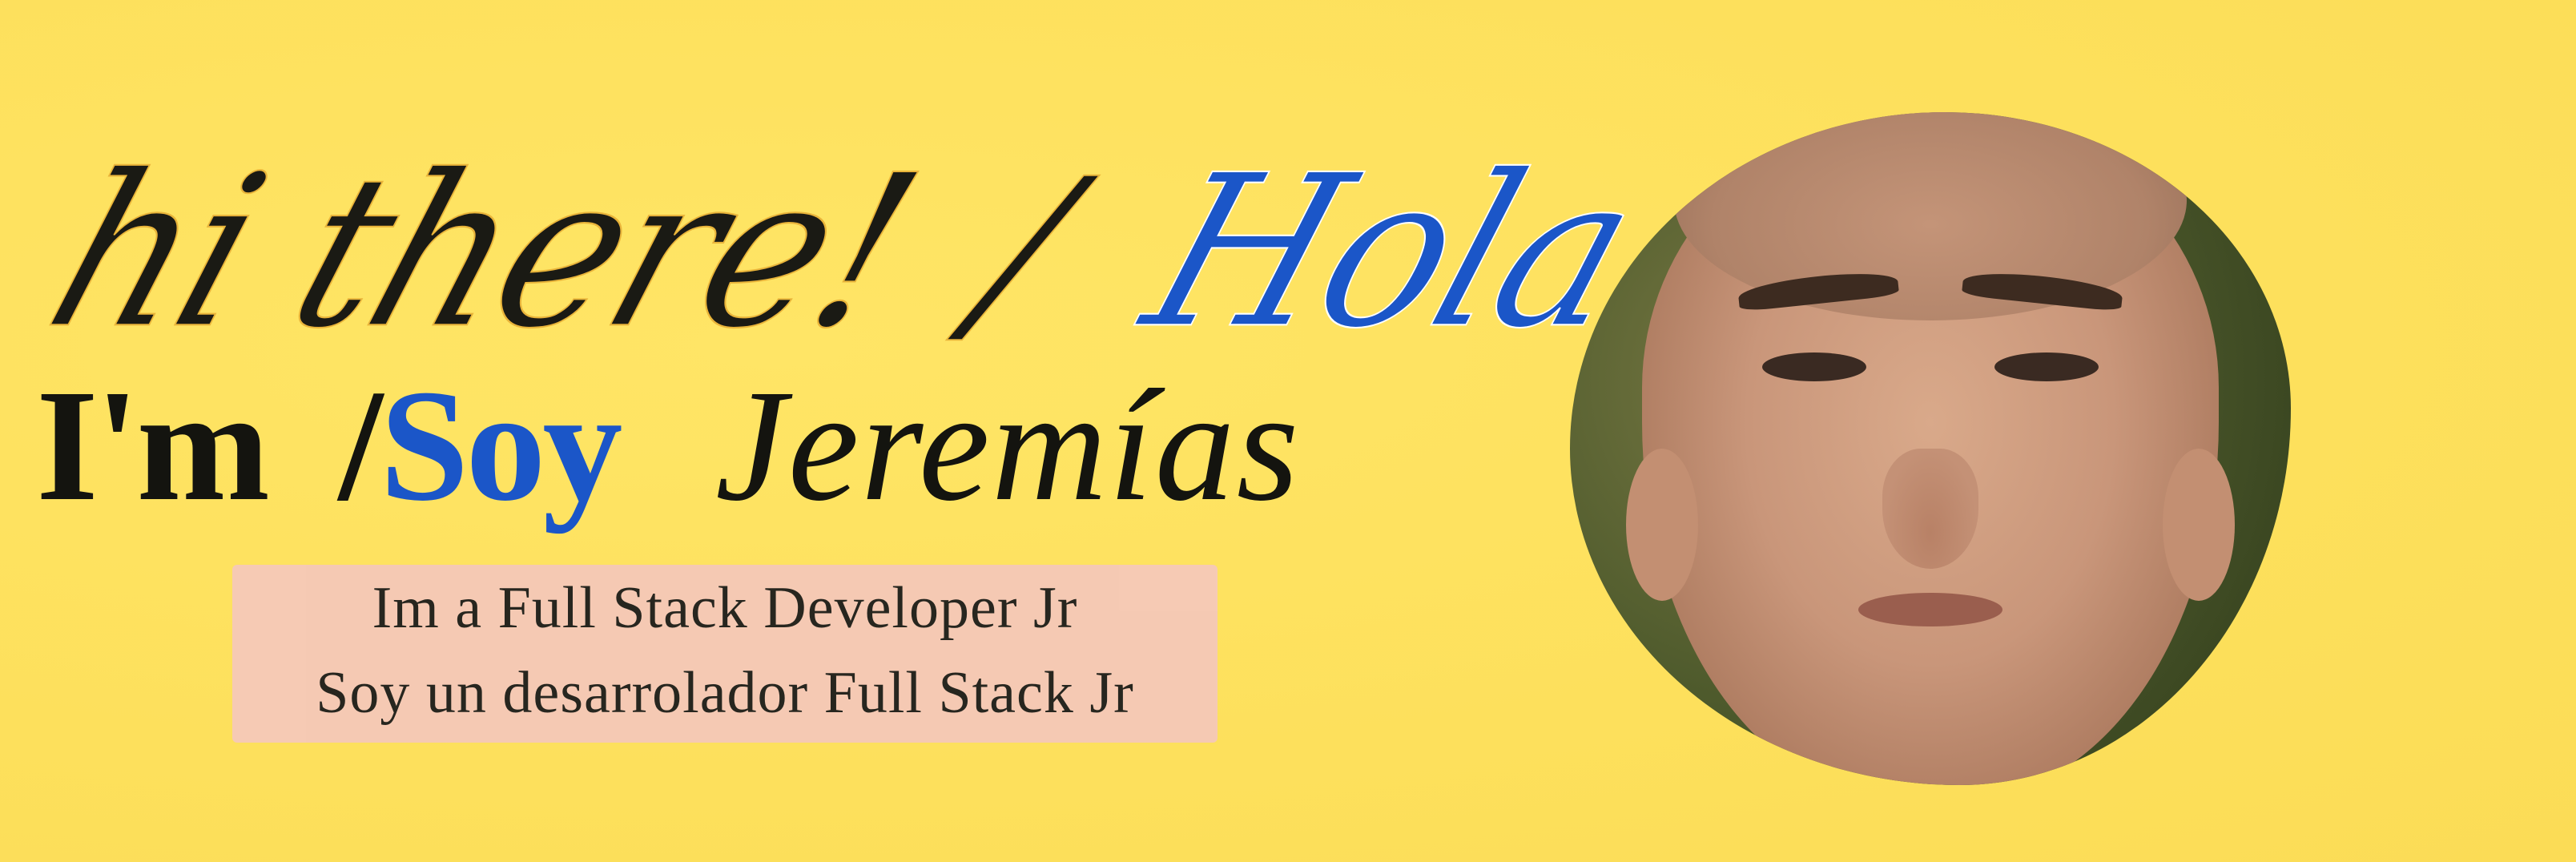 This screenshot has height=862, width=2576. I want to click on intro-heading: I'm /Soy Jeremías, so click(725, 445).